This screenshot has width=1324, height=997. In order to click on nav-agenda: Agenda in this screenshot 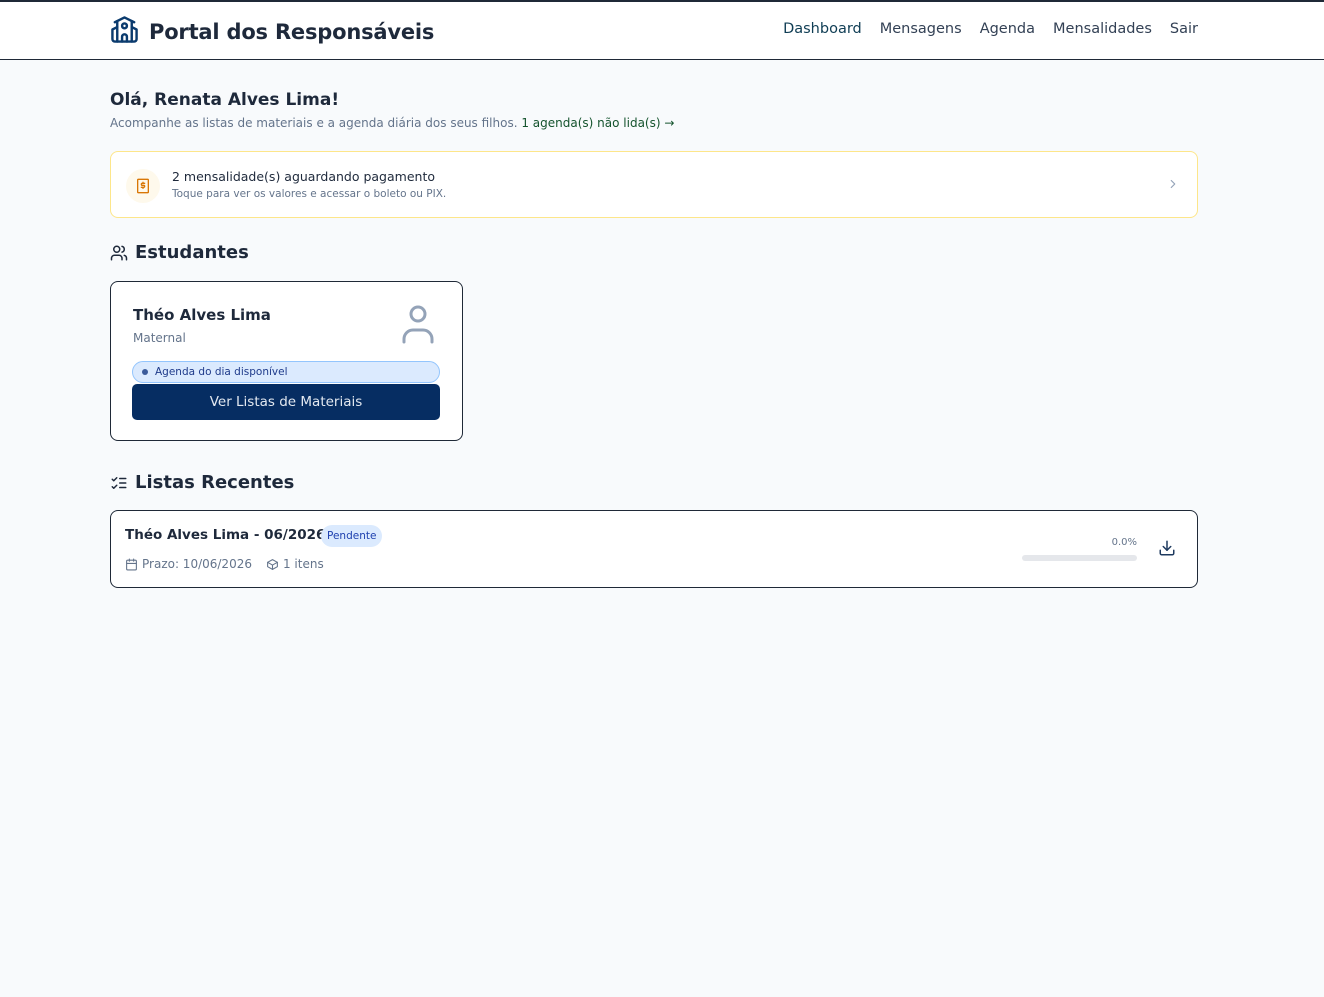, I will do `click(1007, 29)`.